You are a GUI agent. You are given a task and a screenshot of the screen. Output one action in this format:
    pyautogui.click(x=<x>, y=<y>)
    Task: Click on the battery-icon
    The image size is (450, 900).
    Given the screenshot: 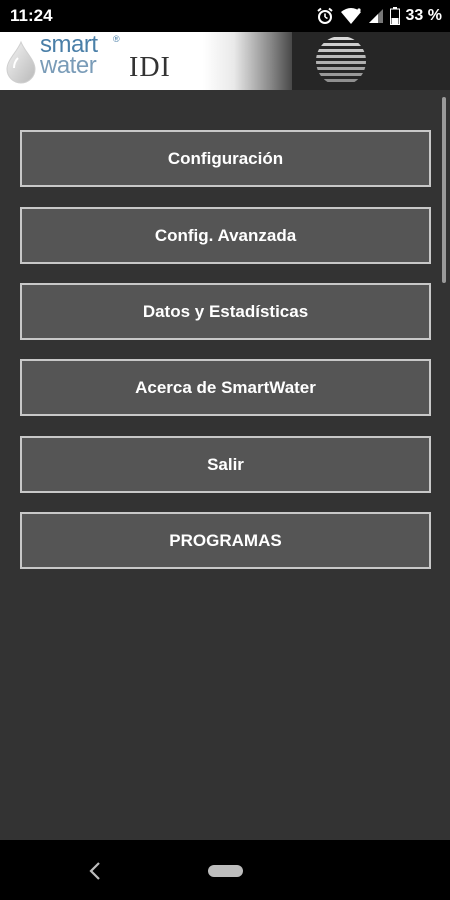 What is the action you would take?
    pyautogui.click(x=394, y=16)
    